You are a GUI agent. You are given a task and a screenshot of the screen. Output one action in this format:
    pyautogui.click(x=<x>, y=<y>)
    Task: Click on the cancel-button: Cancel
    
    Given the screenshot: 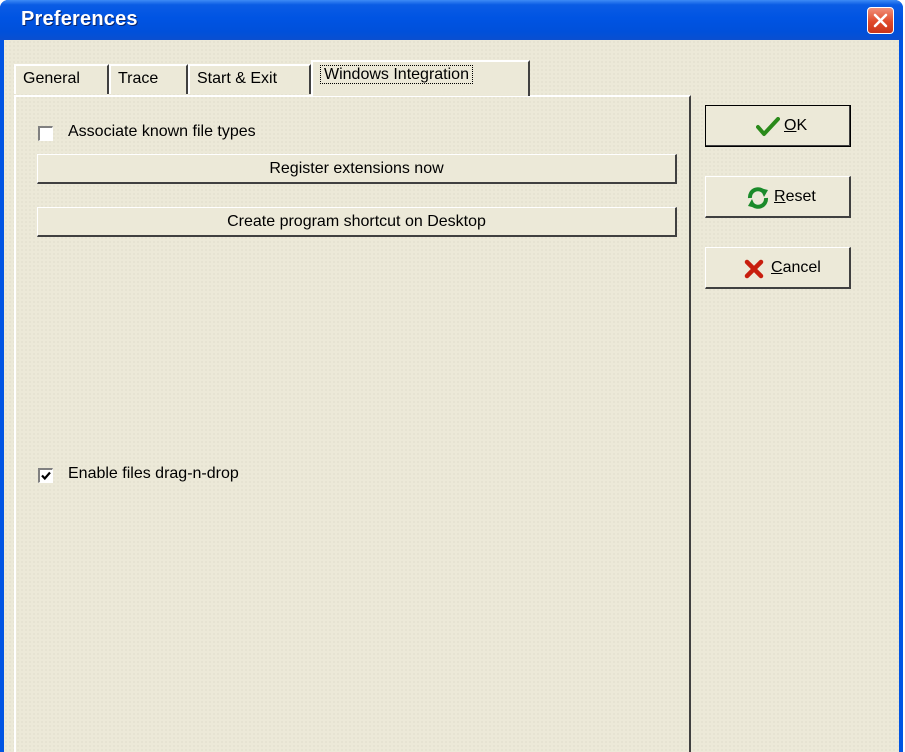 What is the action you would take?
    pyautogui.click(x=778, y=268)
    